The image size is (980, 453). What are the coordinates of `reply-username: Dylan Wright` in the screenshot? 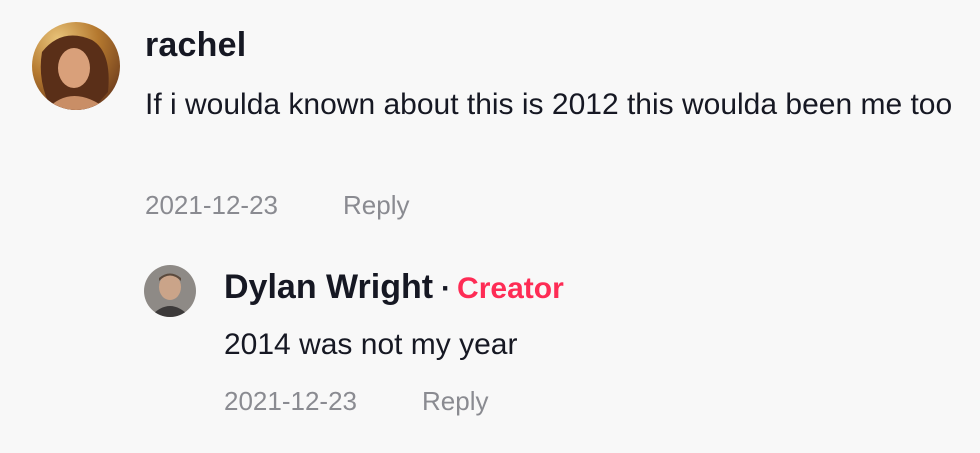 It's located at (328, 287).